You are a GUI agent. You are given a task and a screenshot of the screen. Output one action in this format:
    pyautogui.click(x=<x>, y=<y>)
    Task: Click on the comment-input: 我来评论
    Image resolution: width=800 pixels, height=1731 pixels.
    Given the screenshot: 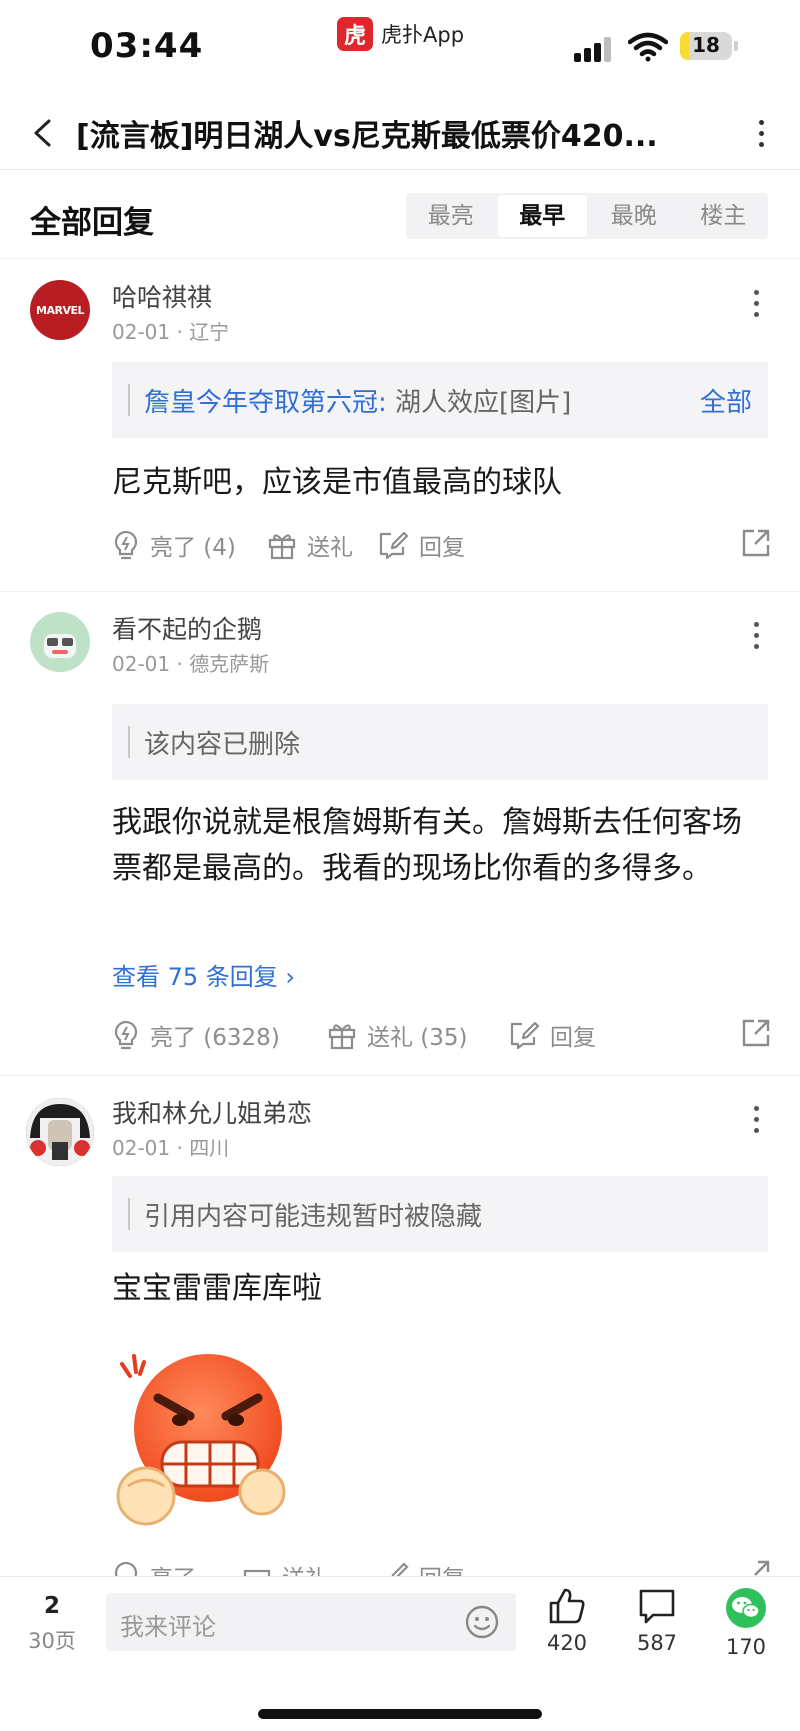 What is the action you would take?
    pyautogui.click(x=311, y=1622)
    